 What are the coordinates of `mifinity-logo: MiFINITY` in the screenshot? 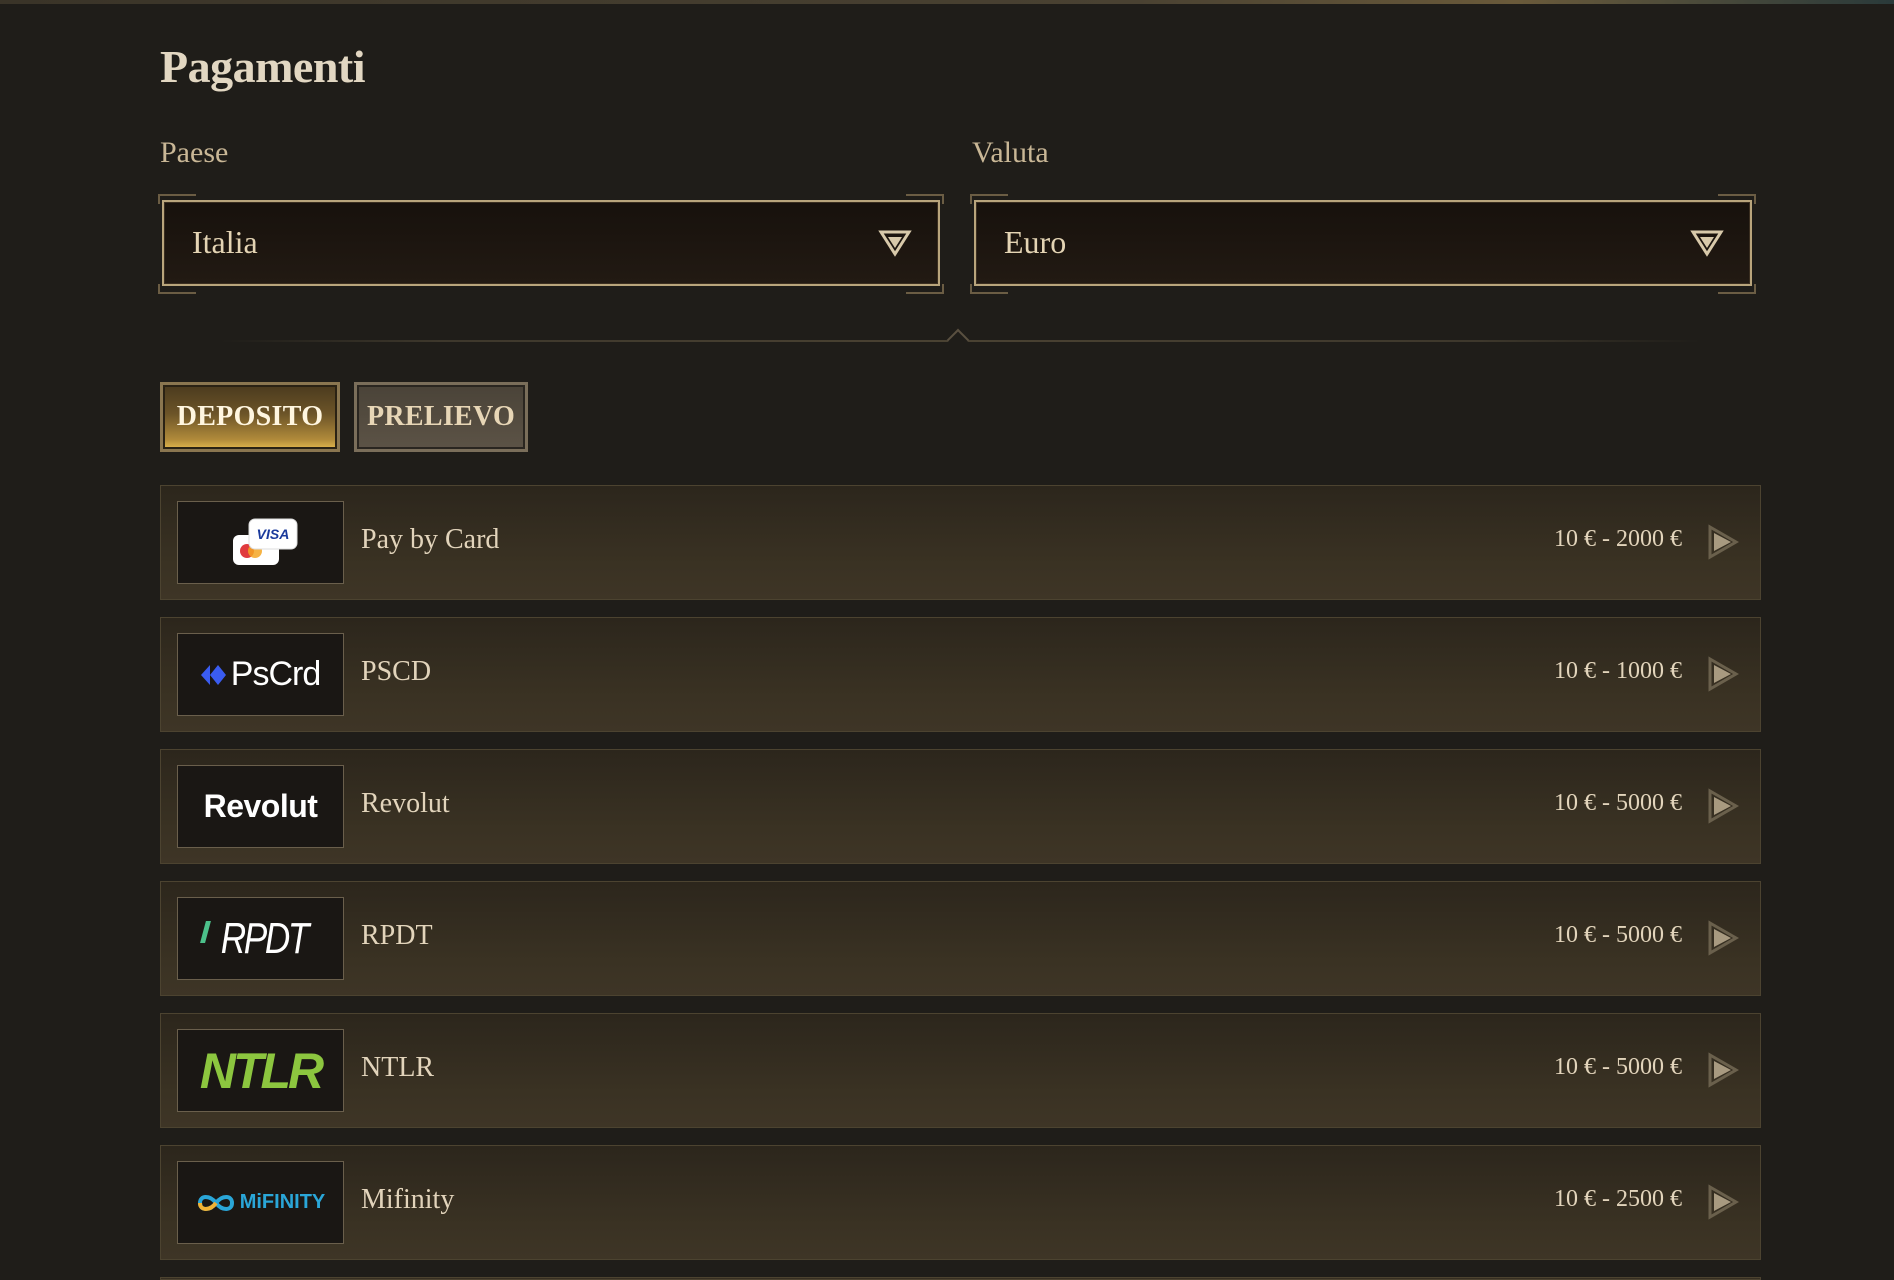 It's located at (260, 1202).